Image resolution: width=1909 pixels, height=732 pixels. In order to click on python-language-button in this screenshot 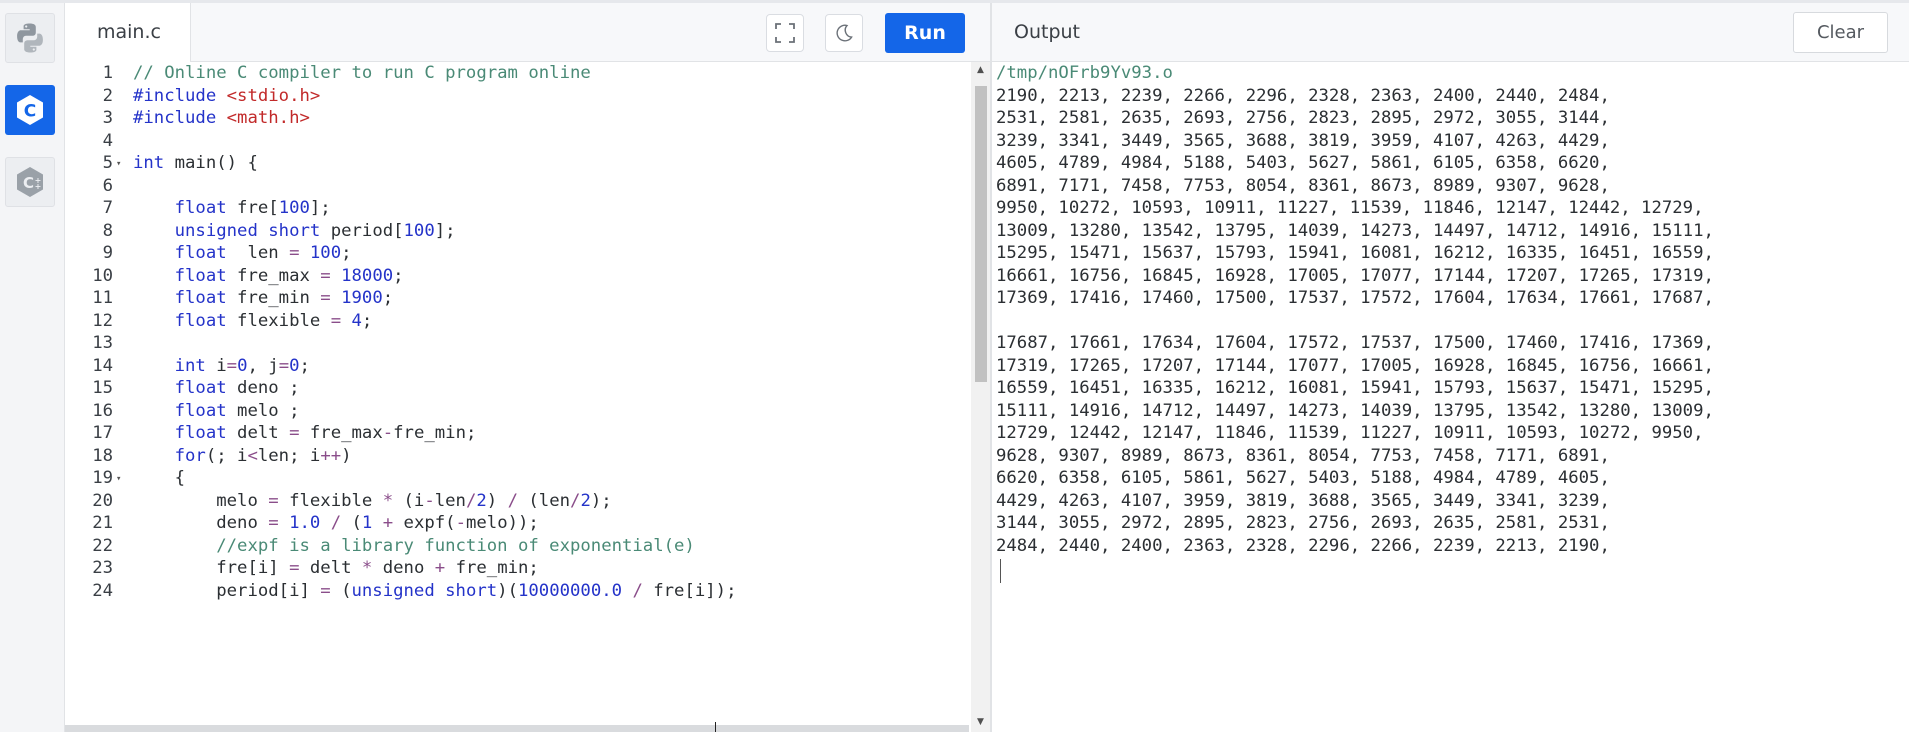, I will do `click(30, 38)`.